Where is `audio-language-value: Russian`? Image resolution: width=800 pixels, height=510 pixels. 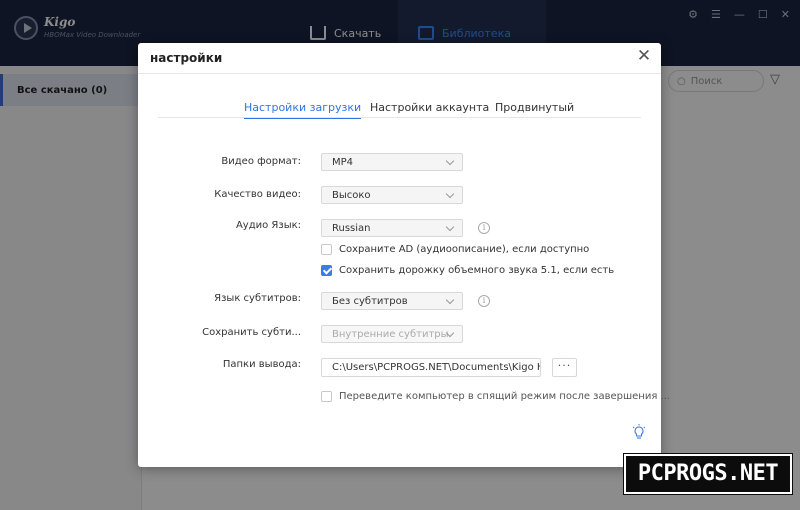
audio-language-value: Russian is located at coordinates (351, 228).